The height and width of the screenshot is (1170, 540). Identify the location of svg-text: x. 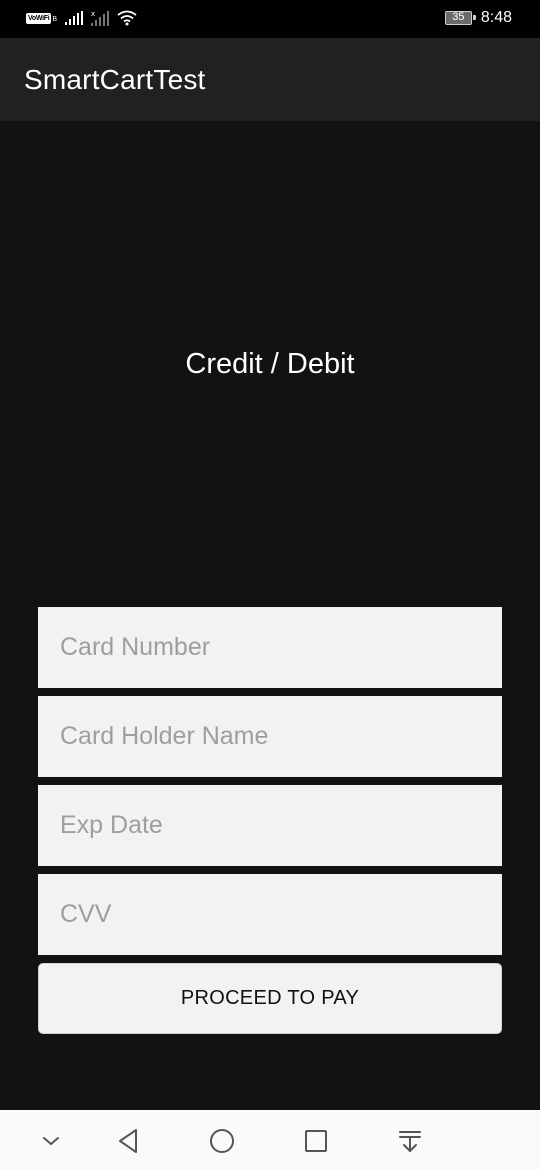
(93, 14).